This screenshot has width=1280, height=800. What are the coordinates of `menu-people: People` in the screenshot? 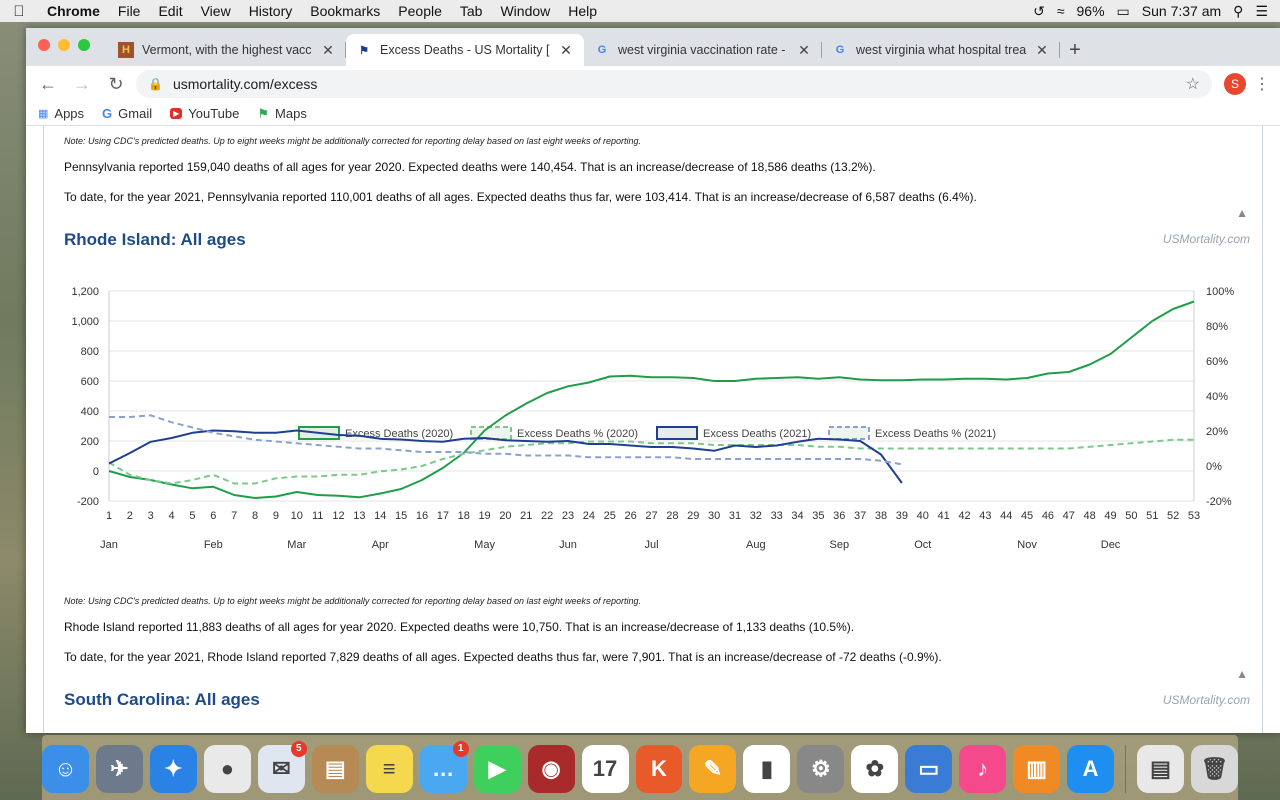 It's located at (420, 11).